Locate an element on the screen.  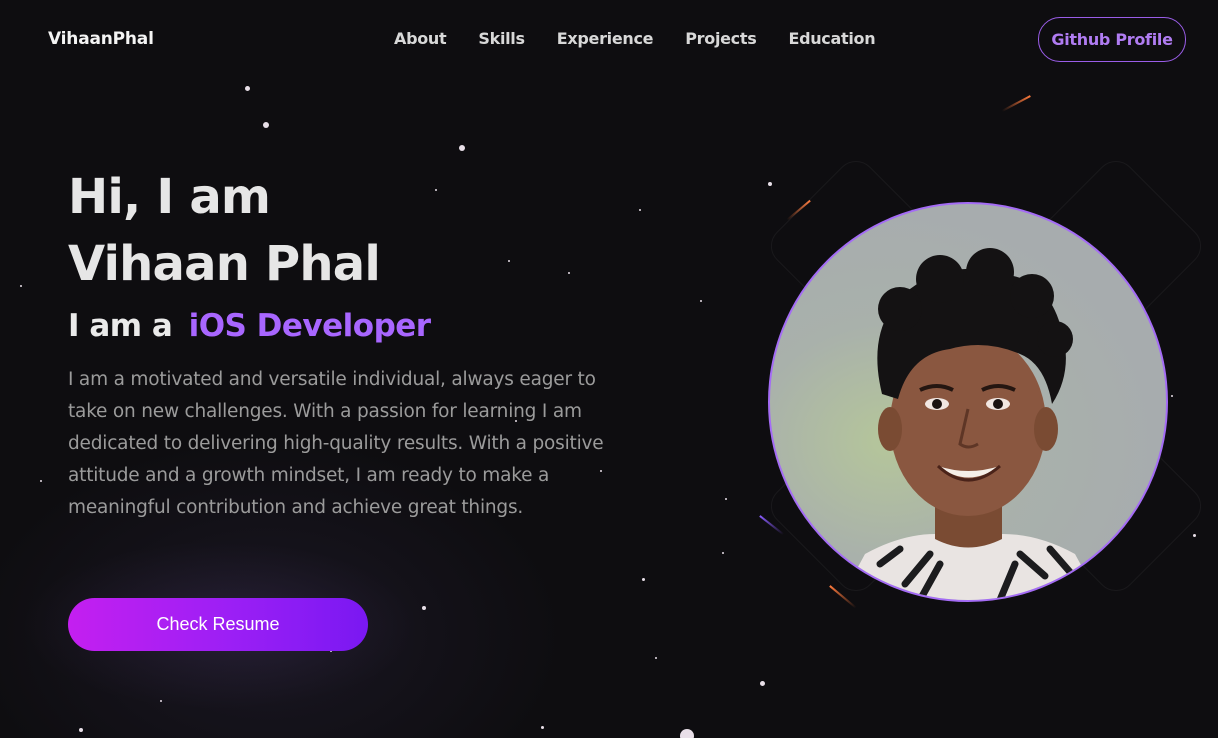
nav-link-education: Education is located at coordinates (831, 38).